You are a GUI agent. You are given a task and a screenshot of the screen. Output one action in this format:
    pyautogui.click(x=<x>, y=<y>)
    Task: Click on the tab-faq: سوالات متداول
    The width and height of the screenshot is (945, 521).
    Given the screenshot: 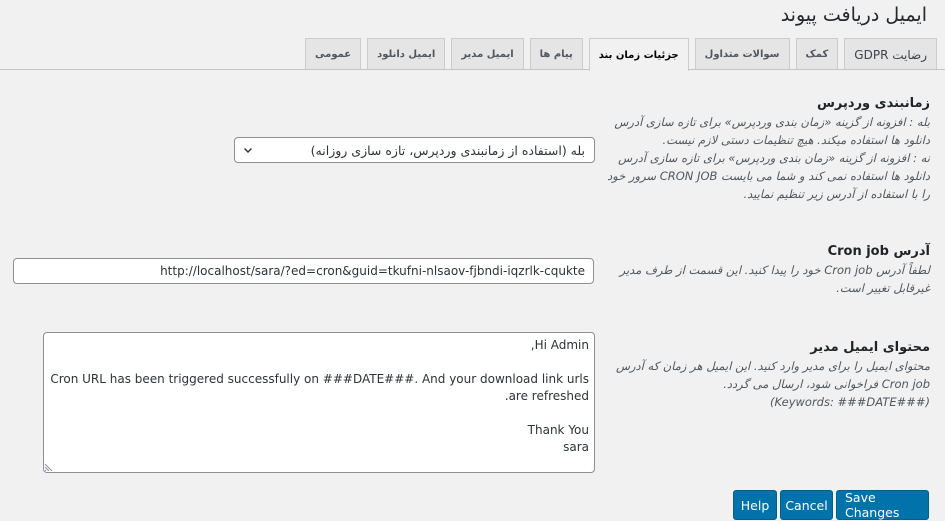 What is the action you would take?
    pyautogui.click(x=742, y=54)
    